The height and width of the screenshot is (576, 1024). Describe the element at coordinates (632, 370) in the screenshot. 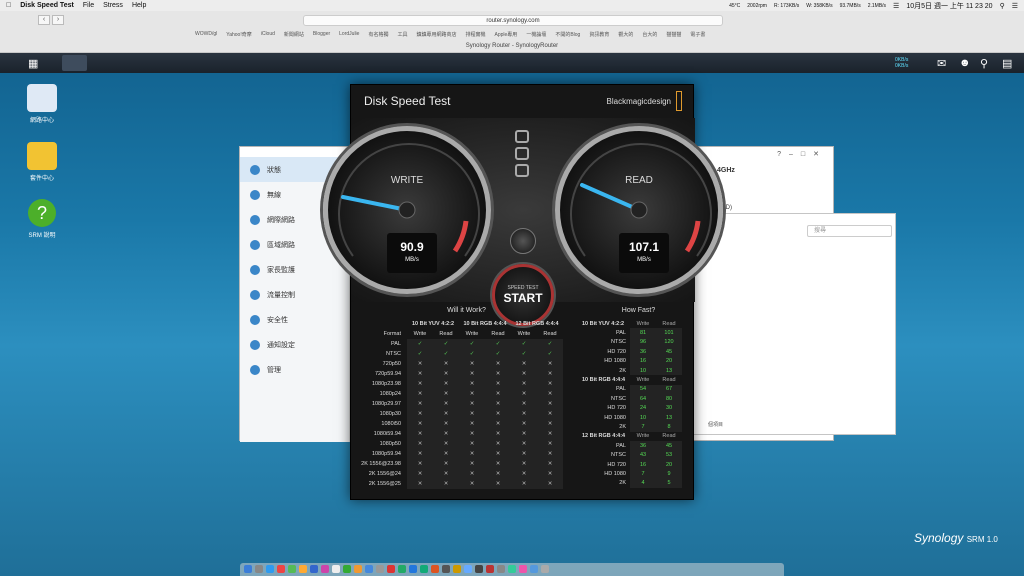

I see `table-row: 2K 10 13` at that location.